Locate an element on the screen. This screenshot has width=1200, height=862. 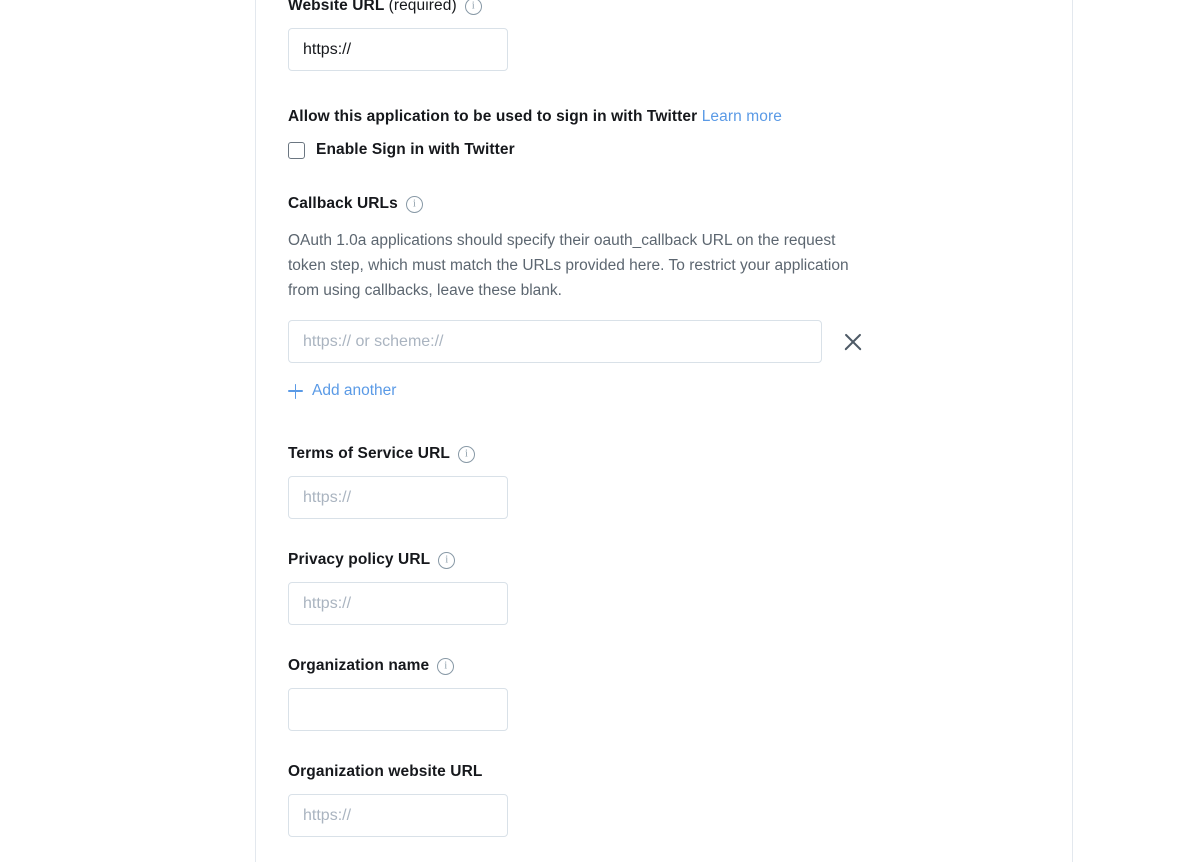
organization-name-input is located at coordinates (398, 710).